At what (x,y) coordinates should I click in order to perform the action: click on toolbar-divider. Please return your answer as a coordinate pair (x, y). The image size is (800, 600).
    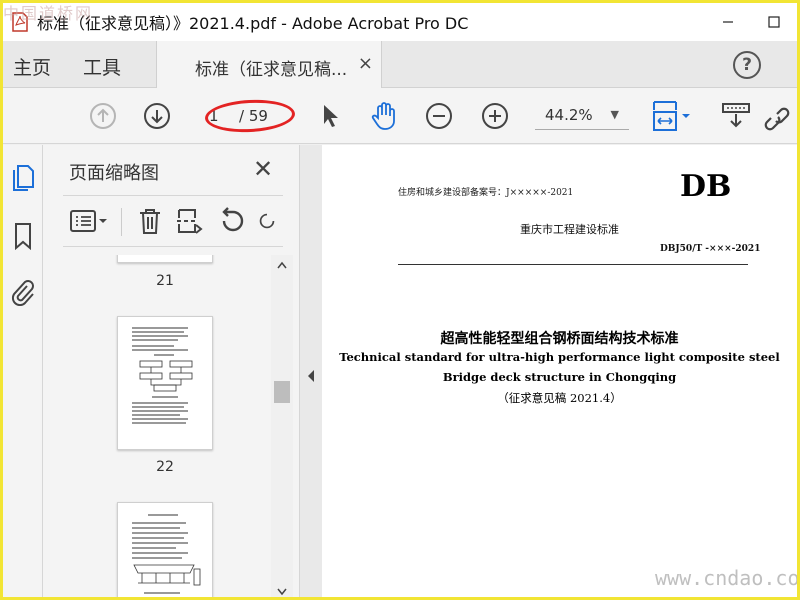
    Looking at the image, I should click on (121, 222).